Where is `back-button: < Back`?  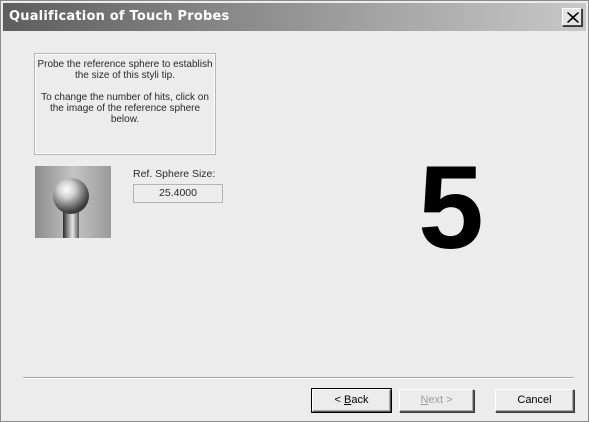
back-button: < Back is located at coordinates (351, 400).